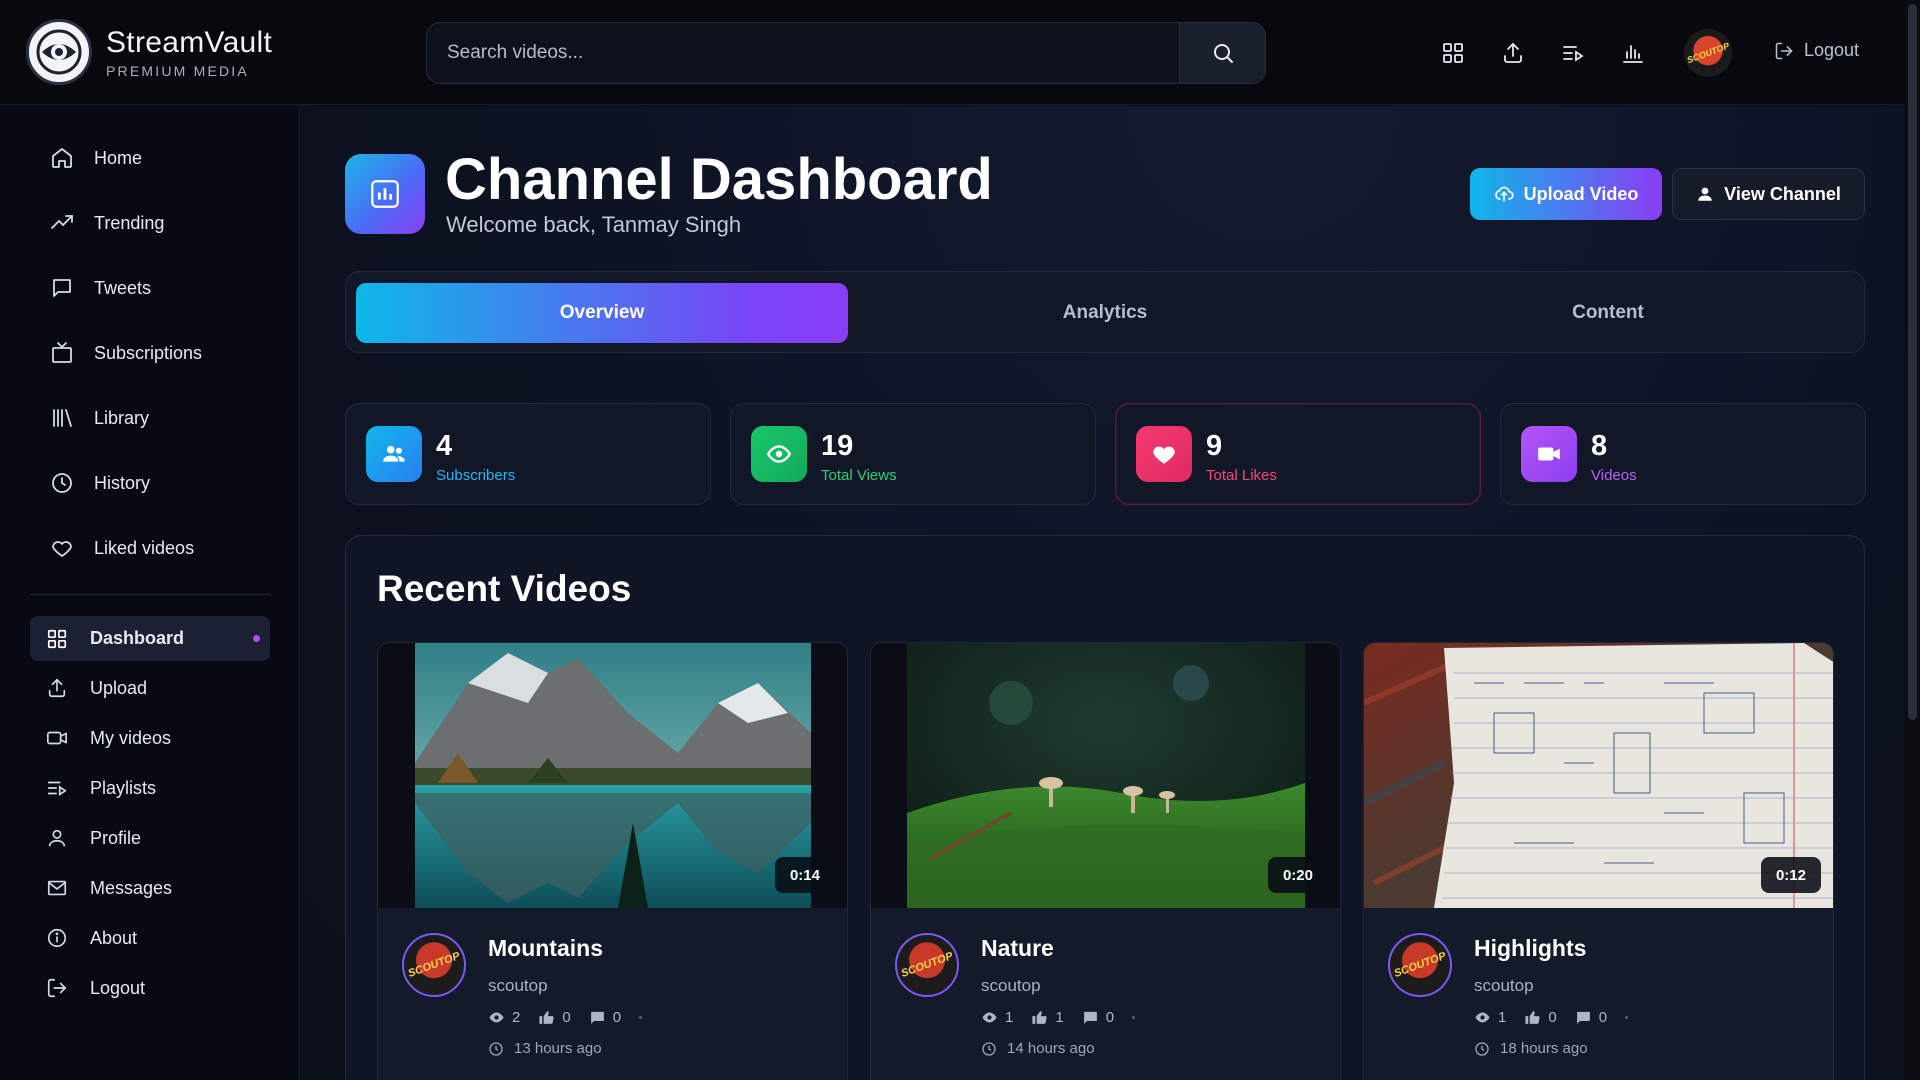 The height and width of the screenshot is (1080, 1920). I want to click on scrollbar-thumb, so click(1912, 362).